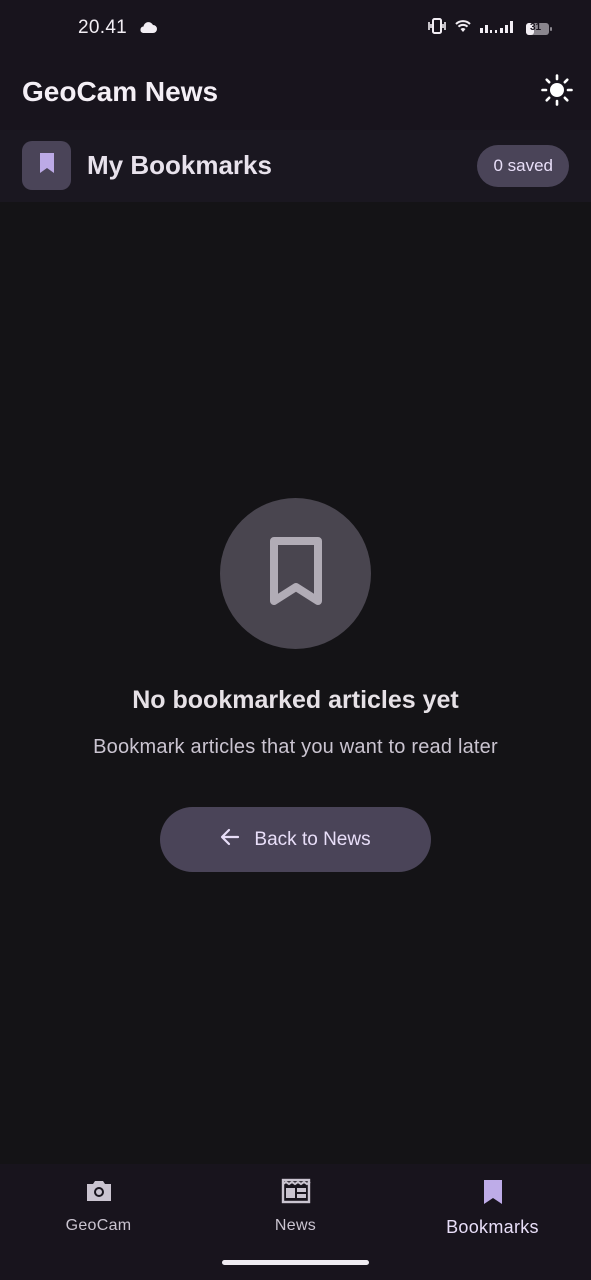 Image resolution: width=591 pixels, height=1280 pixels. Describe the element at coordinates (295, 1213) in the screenshot. I see `nav-item-news: News` at that location.